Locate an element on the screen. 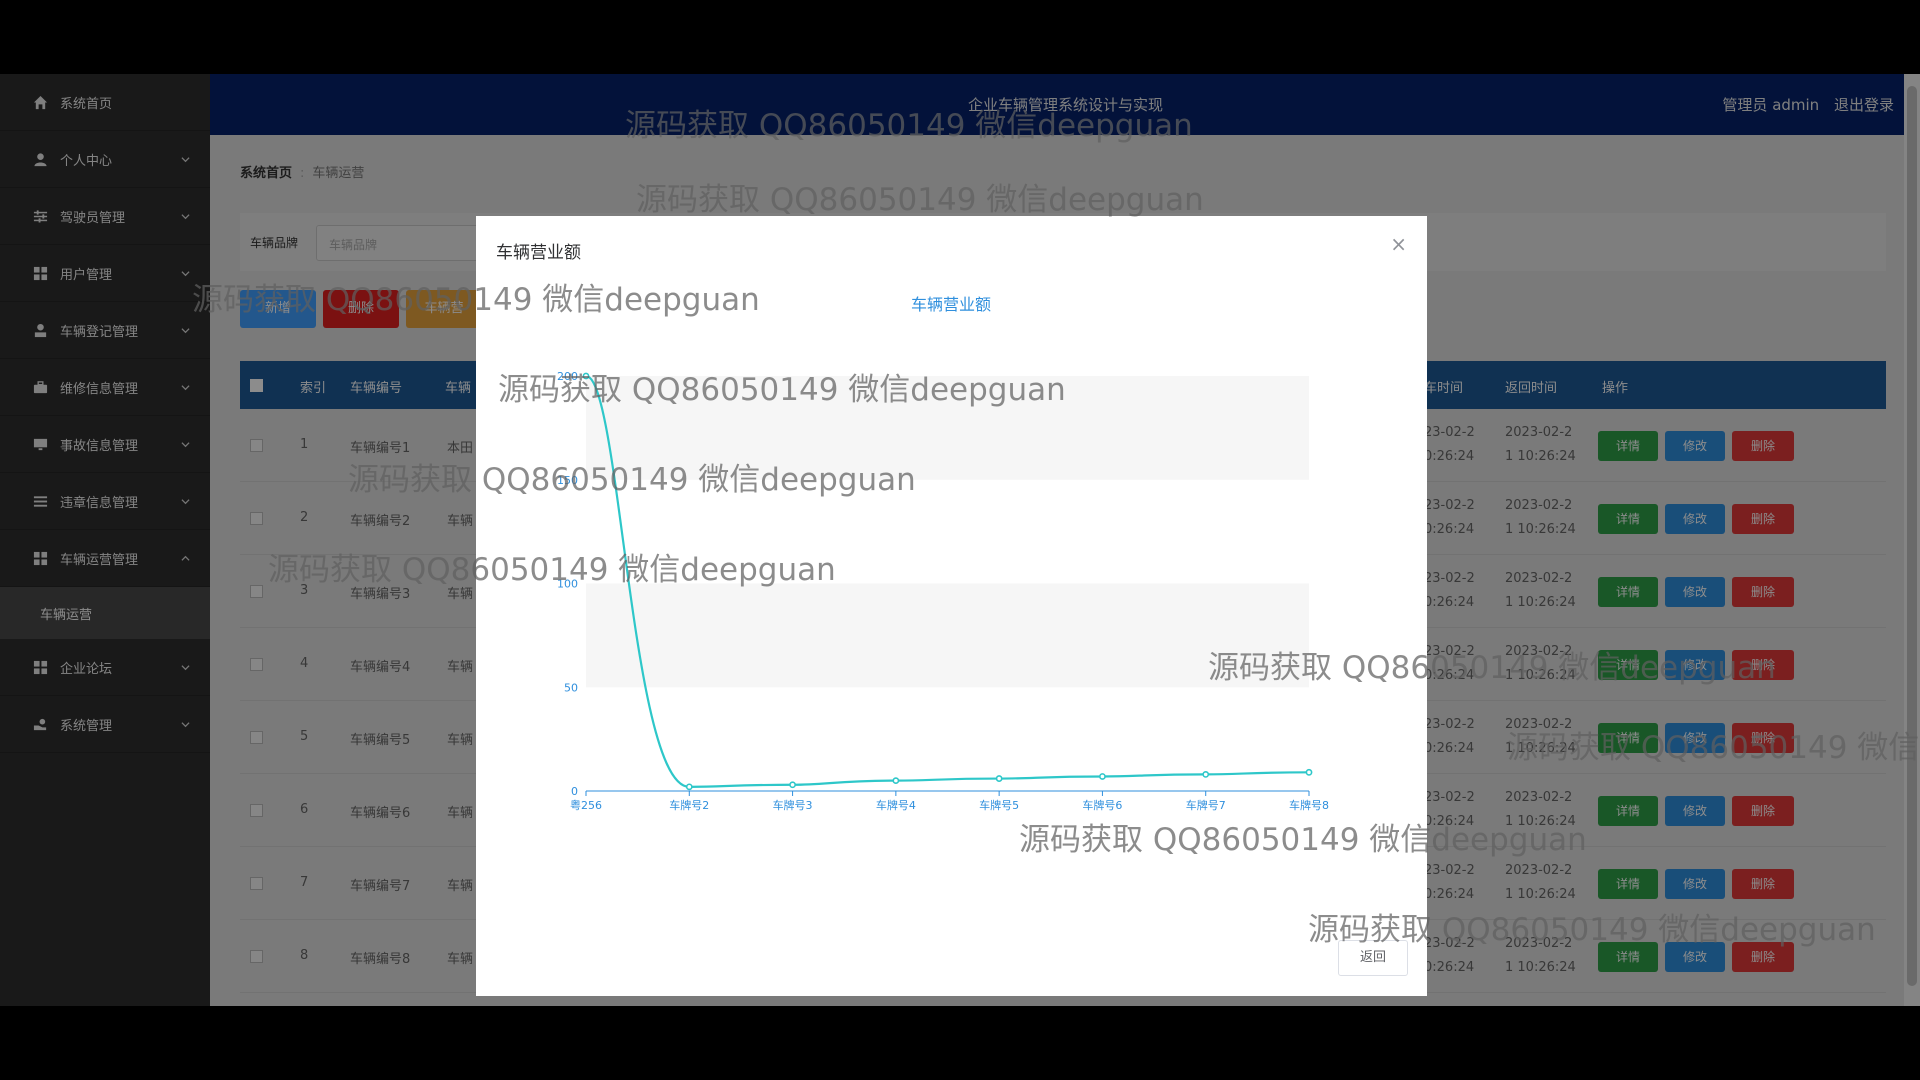  x-tick-label: 车牌号5 is located at coordinates (999, 805).